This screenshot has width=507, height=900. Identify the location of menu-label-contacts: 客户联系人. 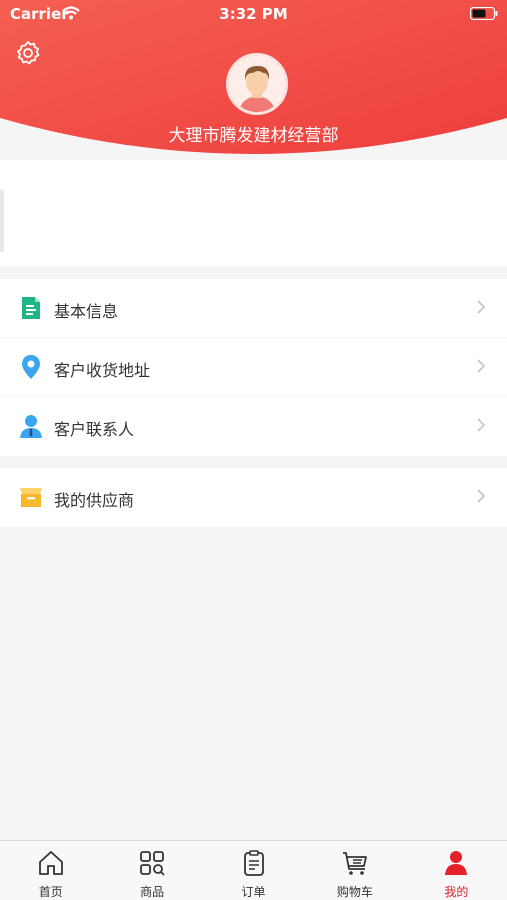
(94, 429).